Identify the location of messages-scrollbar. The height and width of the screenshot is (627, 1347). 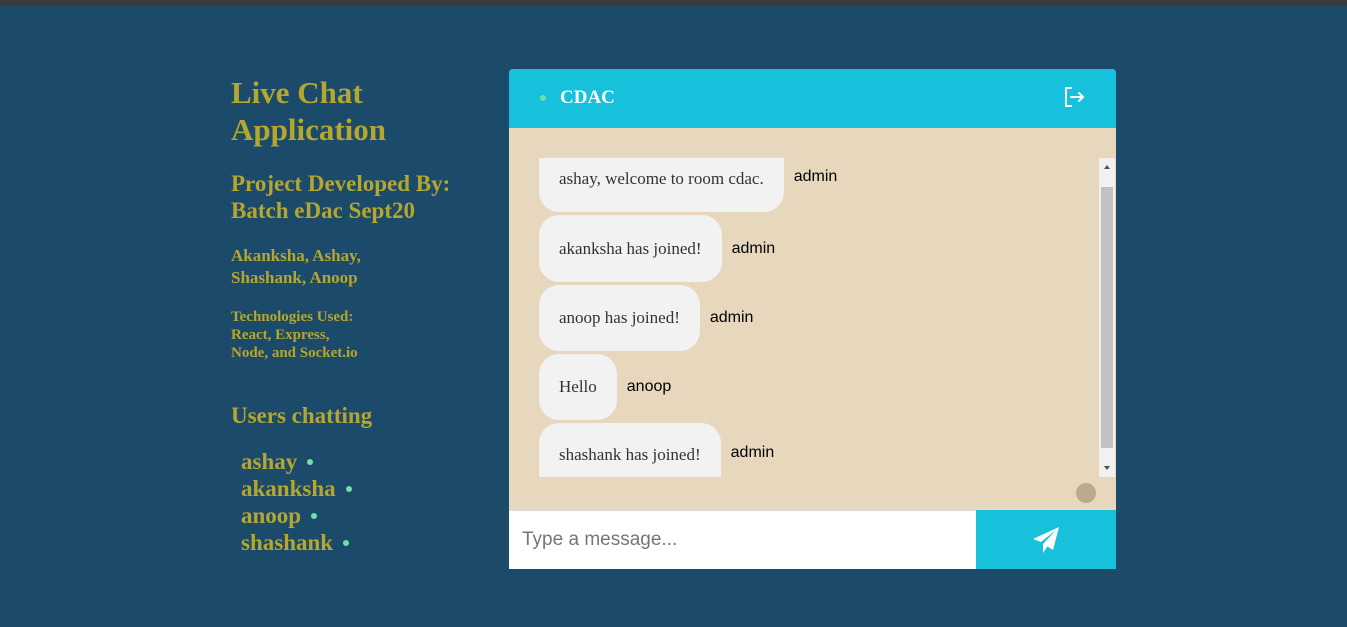
(1107, 317).